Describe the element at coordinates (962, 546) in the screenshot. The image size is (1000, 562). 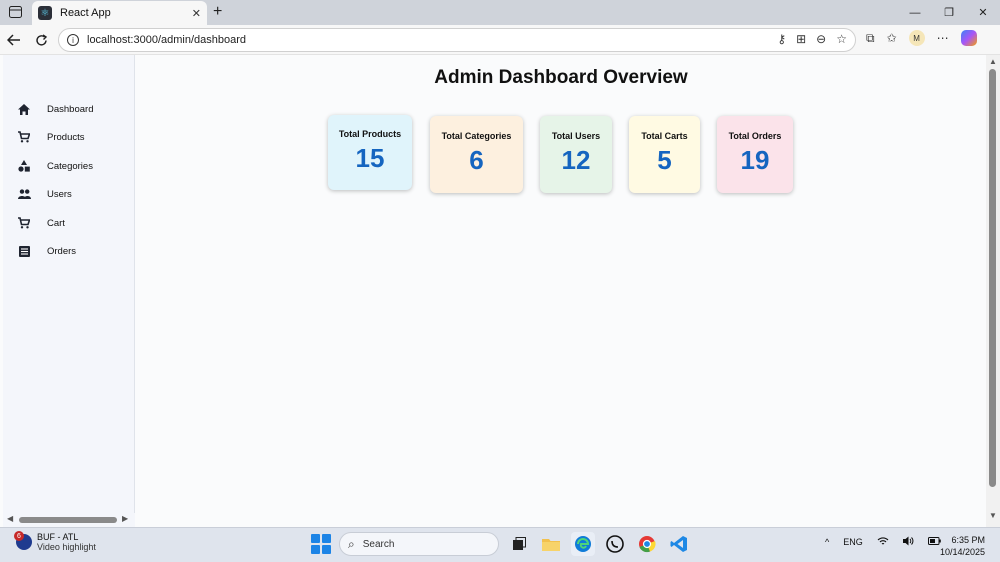
I see `system-clock: 6:35 PM 10/14/2025` at that location.